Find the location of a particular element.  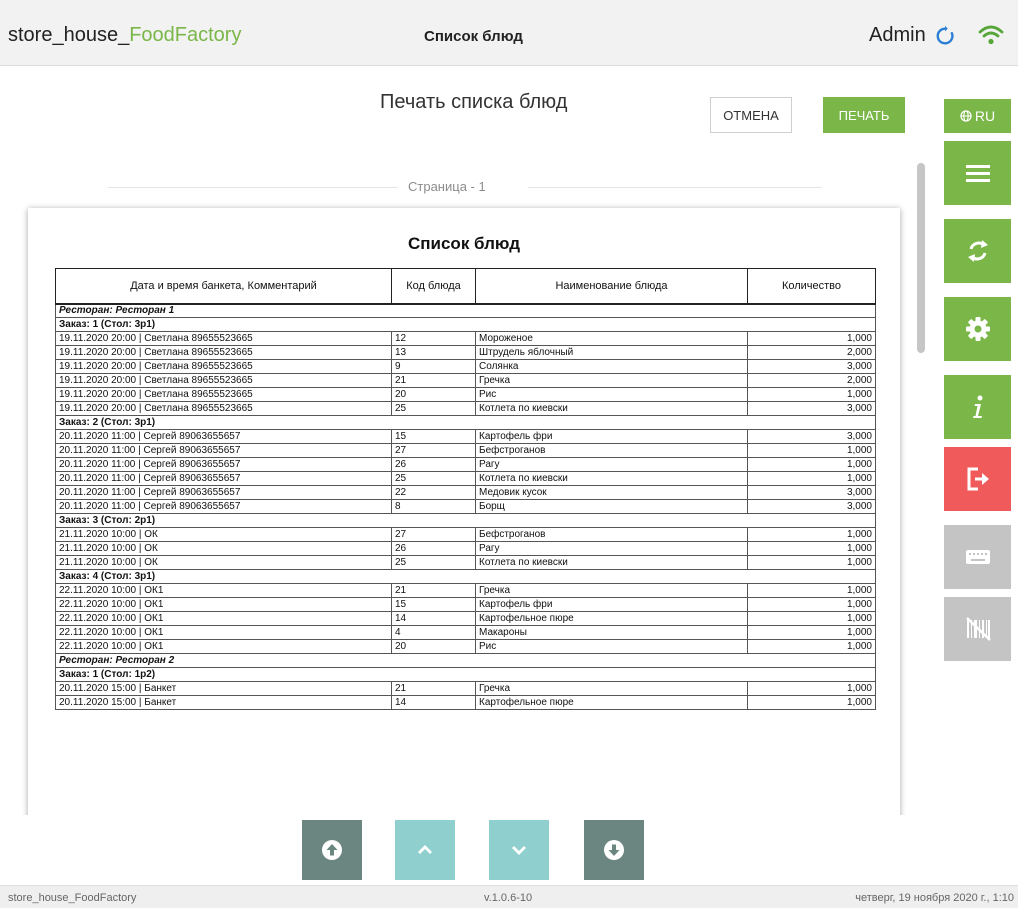

dish-code-cell: 4 is located at coordinates (433, 632).